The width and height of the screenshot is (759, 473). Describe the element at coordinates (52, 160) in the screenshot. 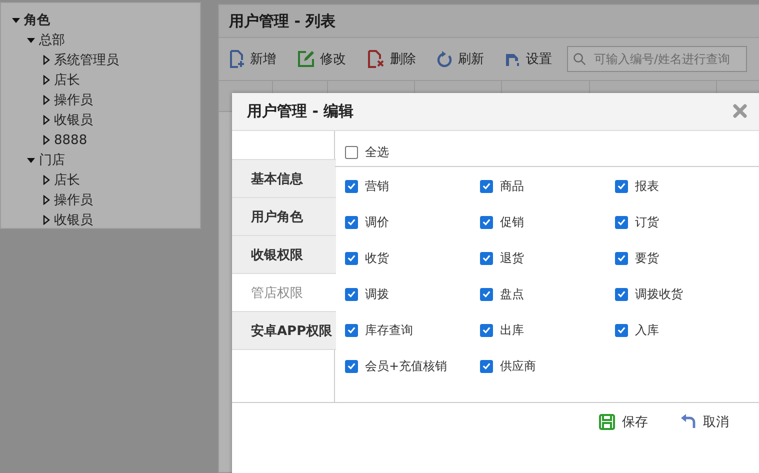

I see `tree-item: 门店` at that location.